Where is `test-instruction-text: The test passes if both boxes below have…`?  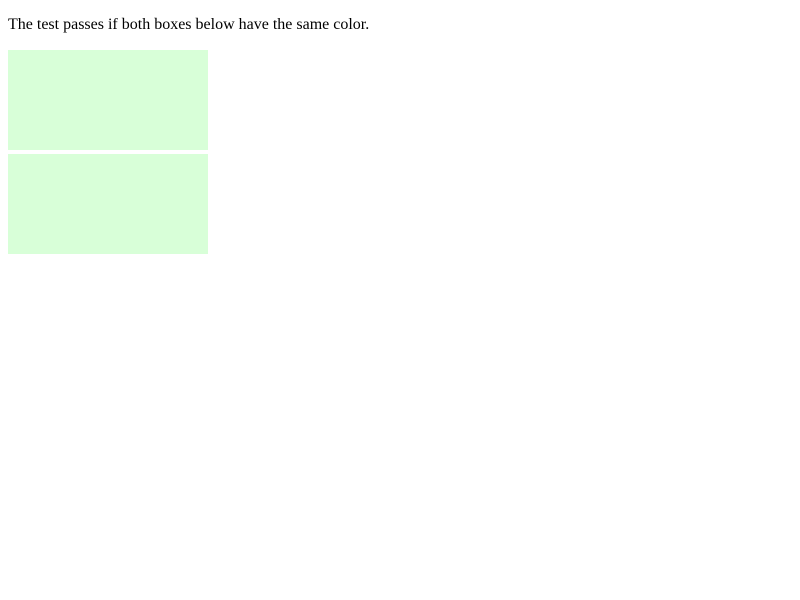
test-instruction-text: The test passes if both boxes below have… is located at coordinates (189, 24).